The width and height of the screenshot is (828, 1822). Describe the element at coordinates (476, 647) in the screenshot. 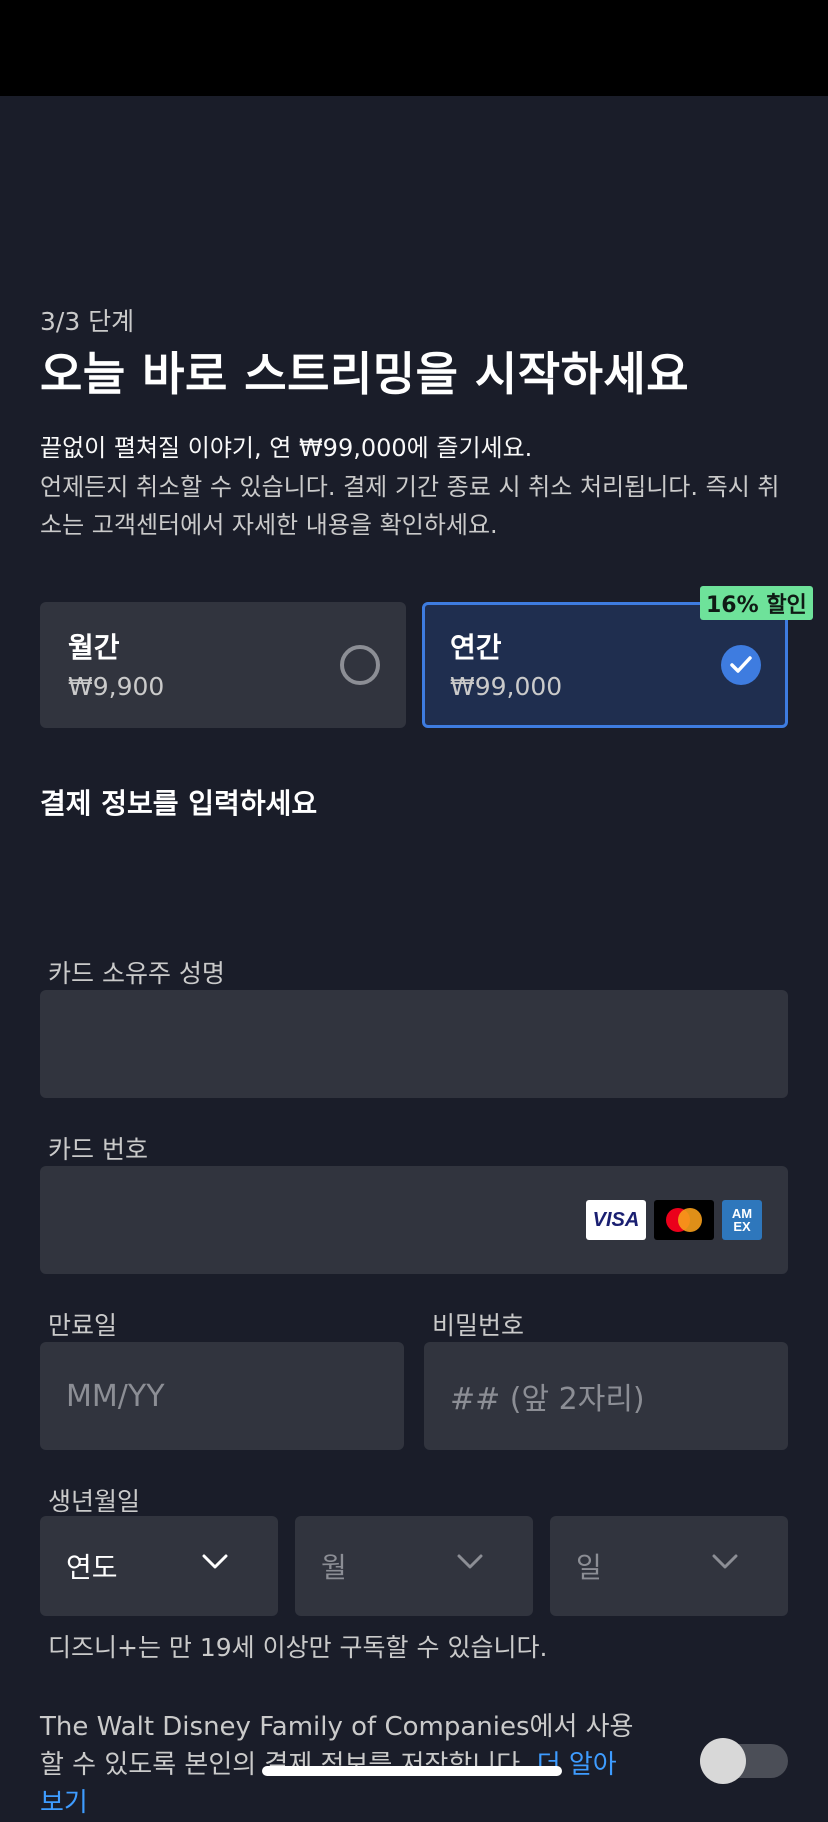

I see `plan-annual-name: 연간` at that location.